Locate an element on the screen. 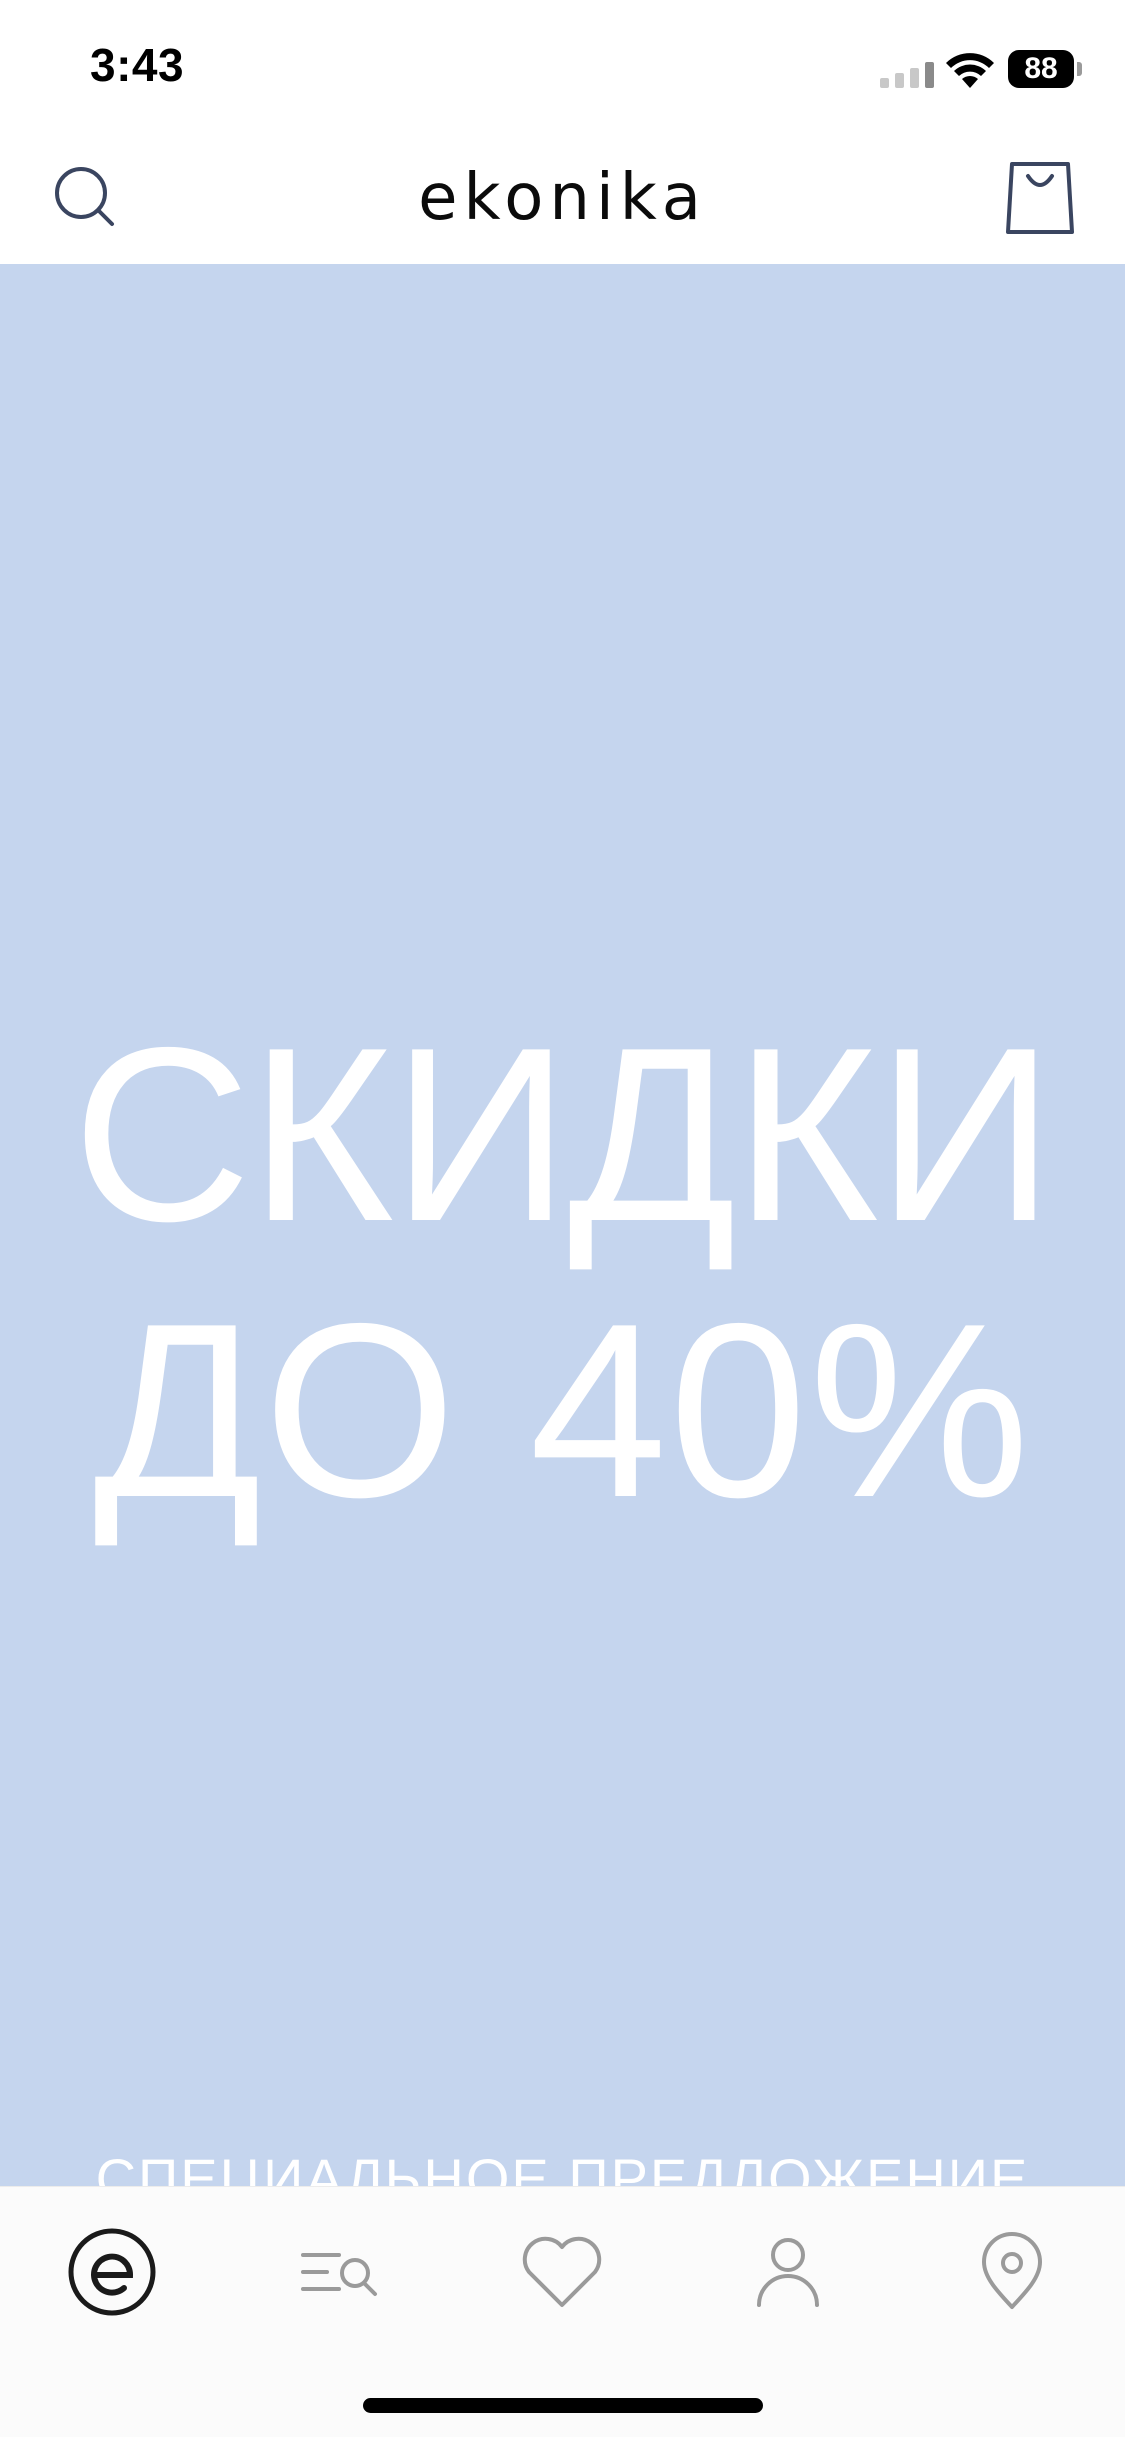  tab-profile is located at coordinates (788, 2272).